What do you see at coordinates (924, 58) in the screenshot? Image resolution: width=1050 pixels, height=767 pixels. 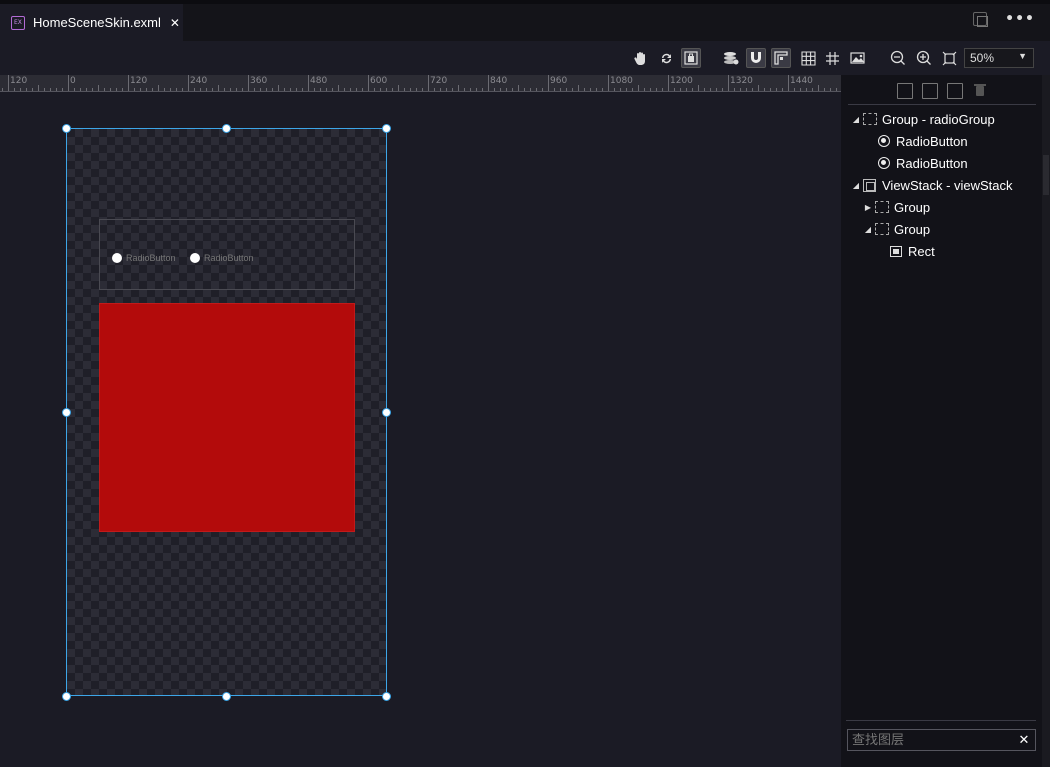 I see `zoom-in-icon` at bounding box center [924, 58].